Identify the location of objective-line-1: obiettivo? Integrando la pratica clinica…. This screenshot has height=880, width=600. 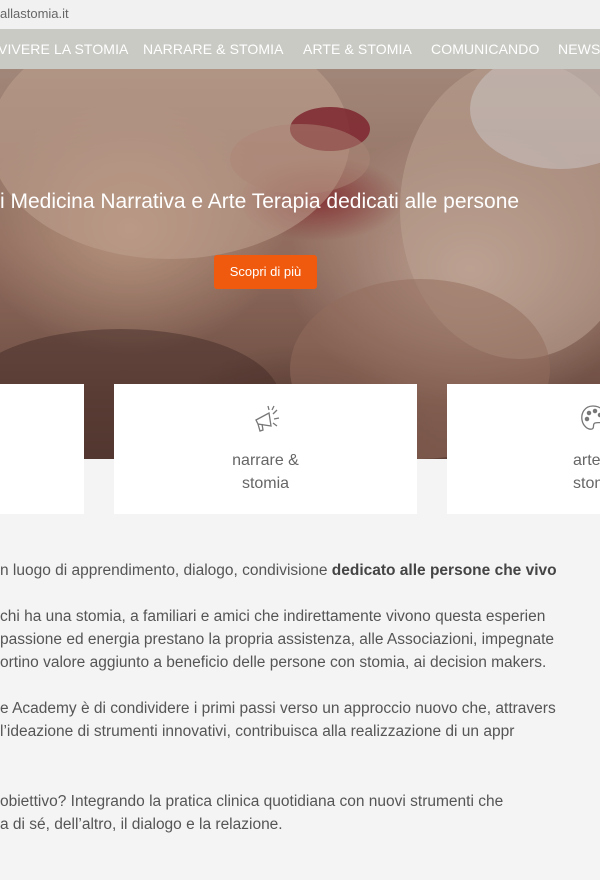
(252, 801).